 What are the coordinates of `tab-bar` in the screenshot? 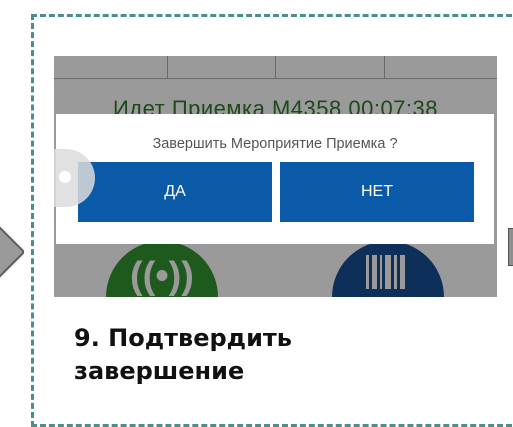 It's located at (275, 67).